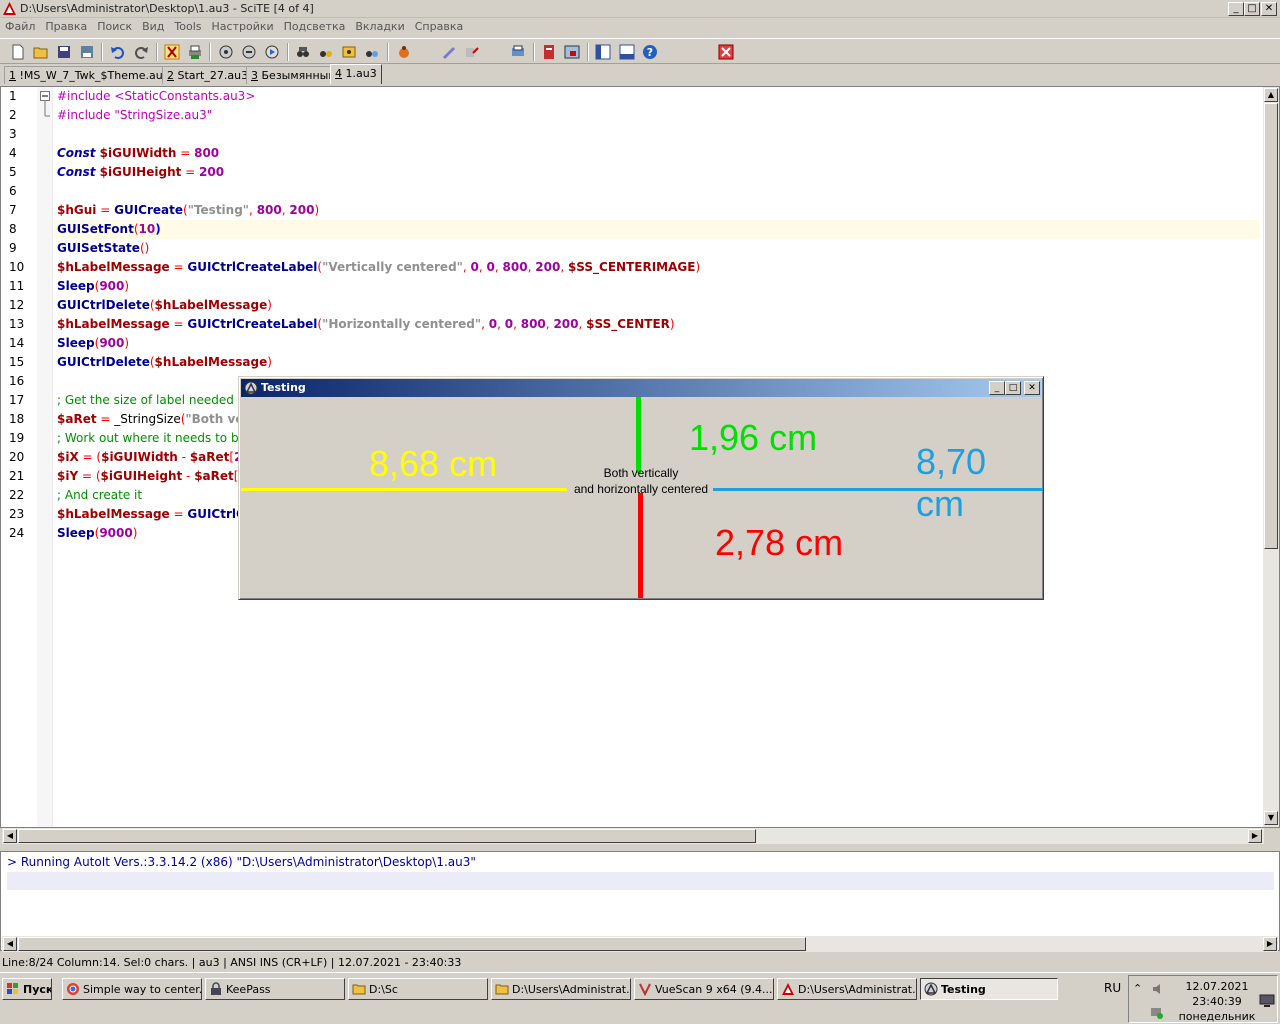 The width and height of the screenshot is (1280, 1024). I want to click on open-folder-icon, so click(41, 52).